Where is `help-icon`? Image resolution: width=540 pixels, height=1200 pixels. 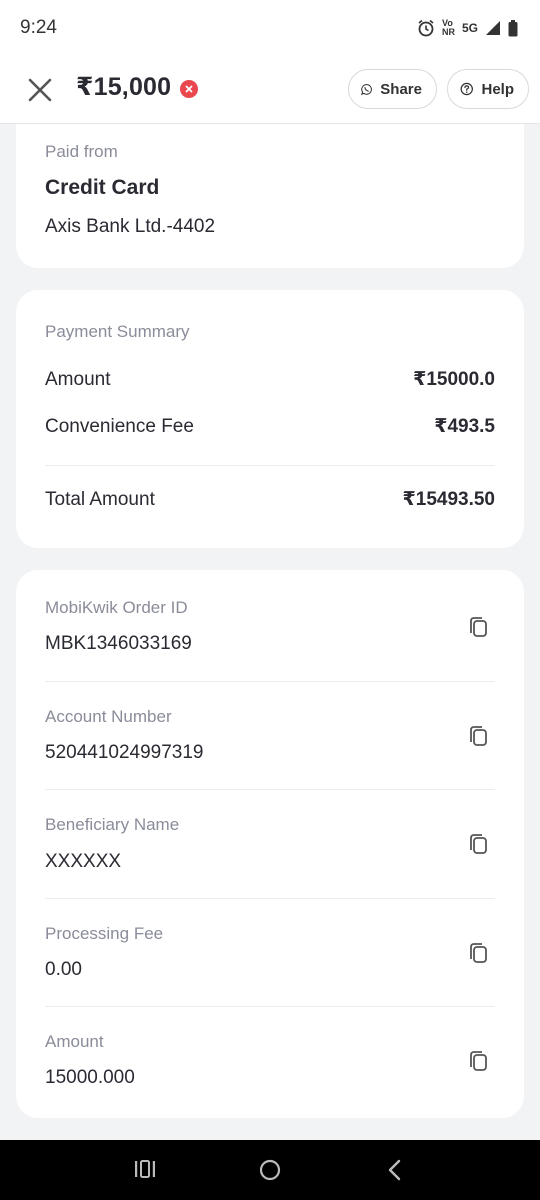 help-icon is located at coordinates (466, 89).